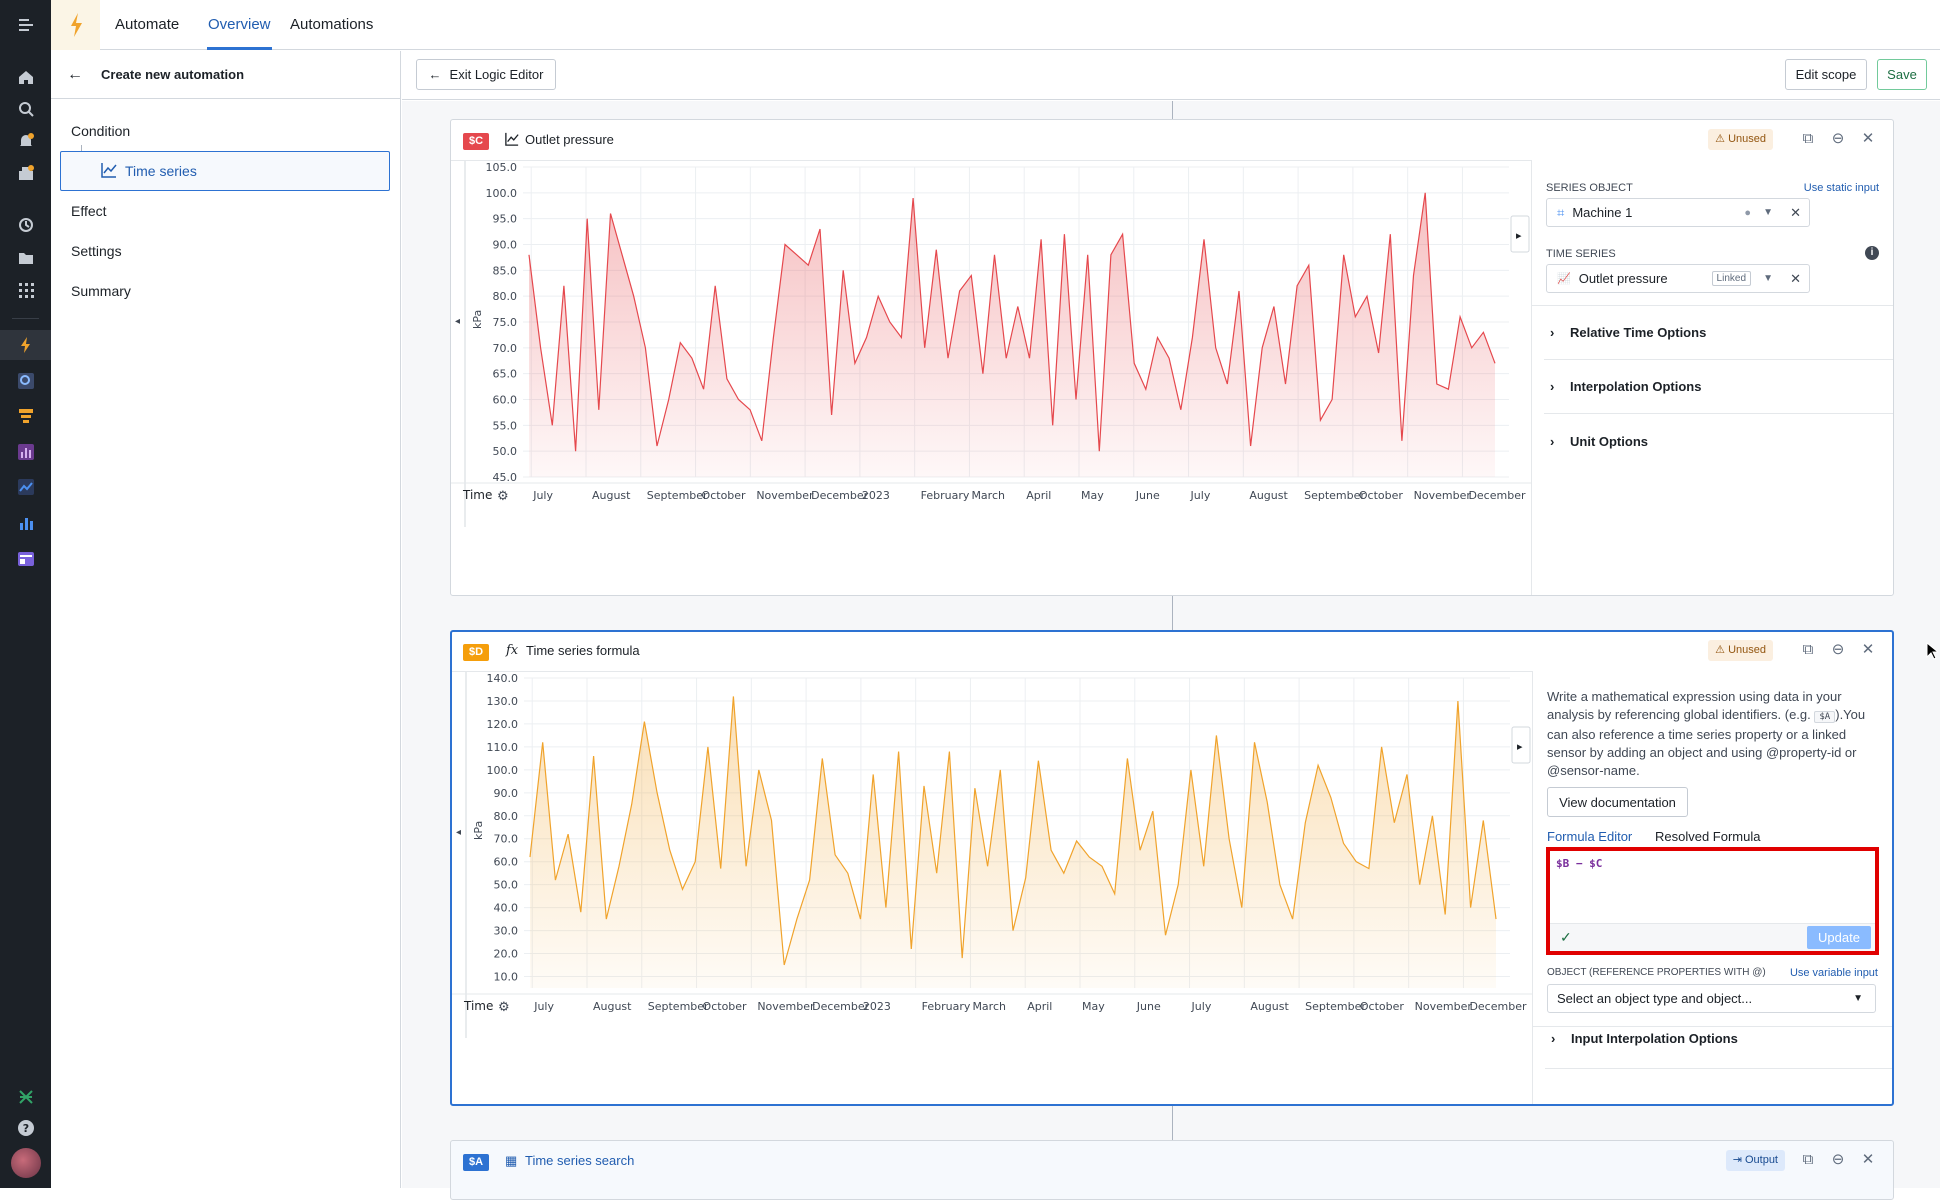 The image size is (1940, 1200). What do you see at coordinates (1589, 836) in the screenshot?
I see `tab-formula-editor: Formula Editor` at bounding box center [1589, 836].